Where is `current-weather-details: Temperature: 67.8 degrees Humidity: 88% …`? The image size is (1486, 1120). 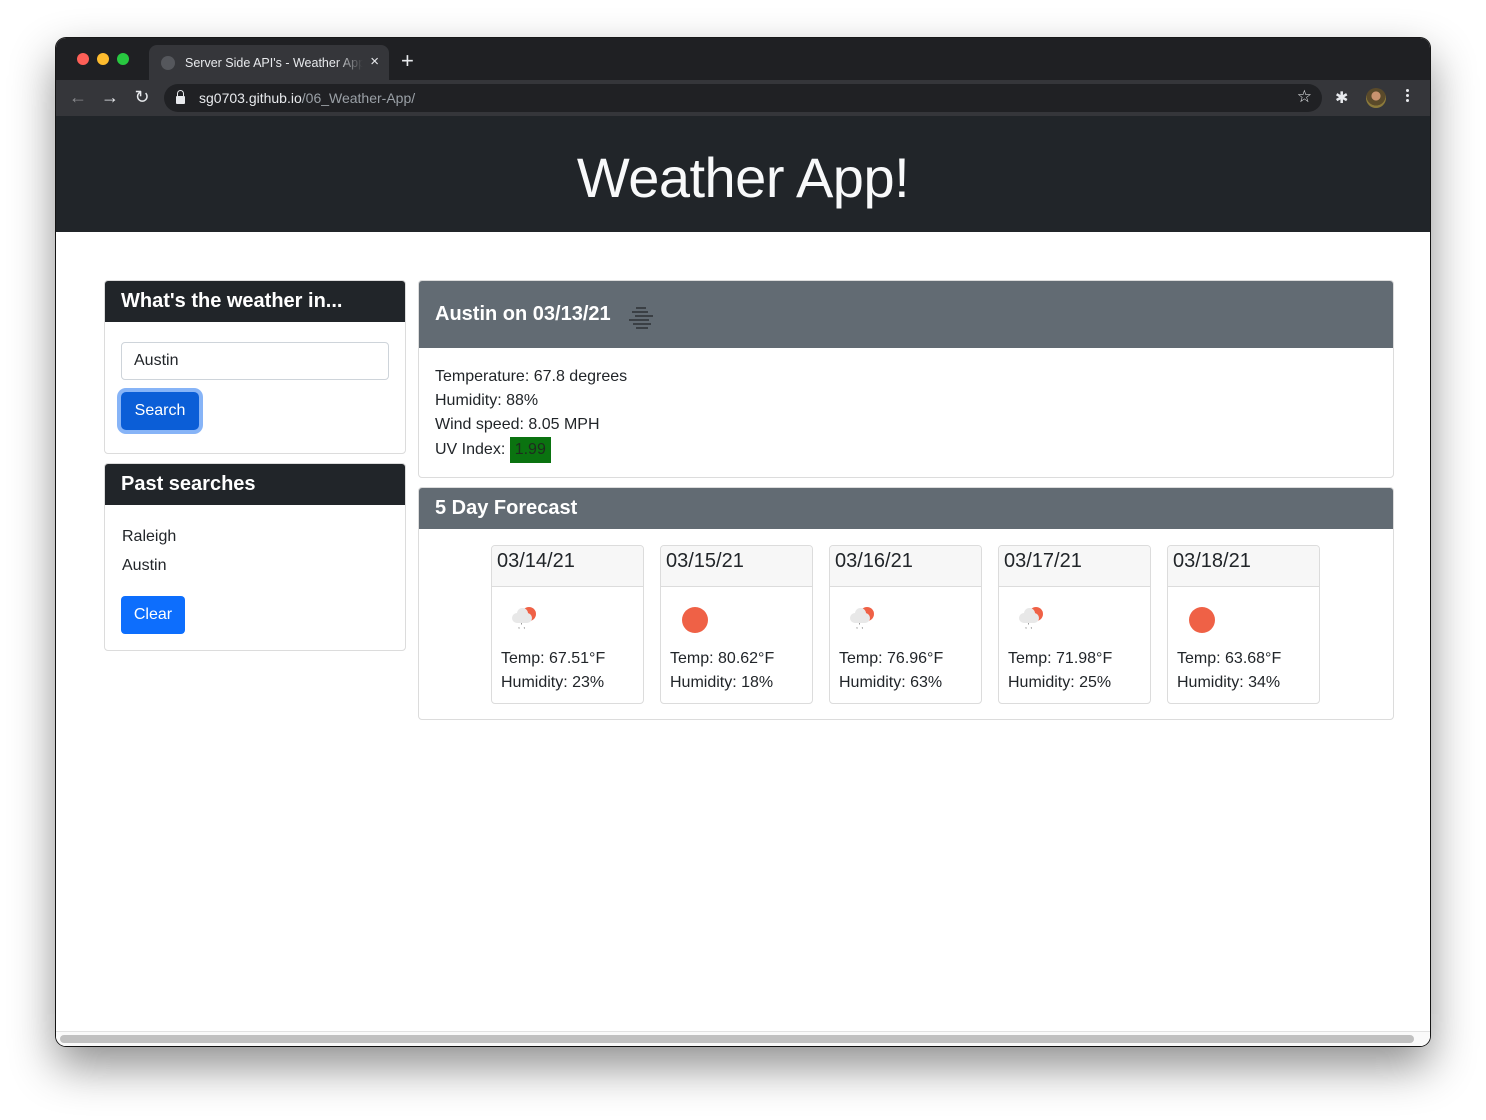
current-weather-details: Temperature: 67.8 degrees Humidity: 88% … is located at coordinates (531, 414).